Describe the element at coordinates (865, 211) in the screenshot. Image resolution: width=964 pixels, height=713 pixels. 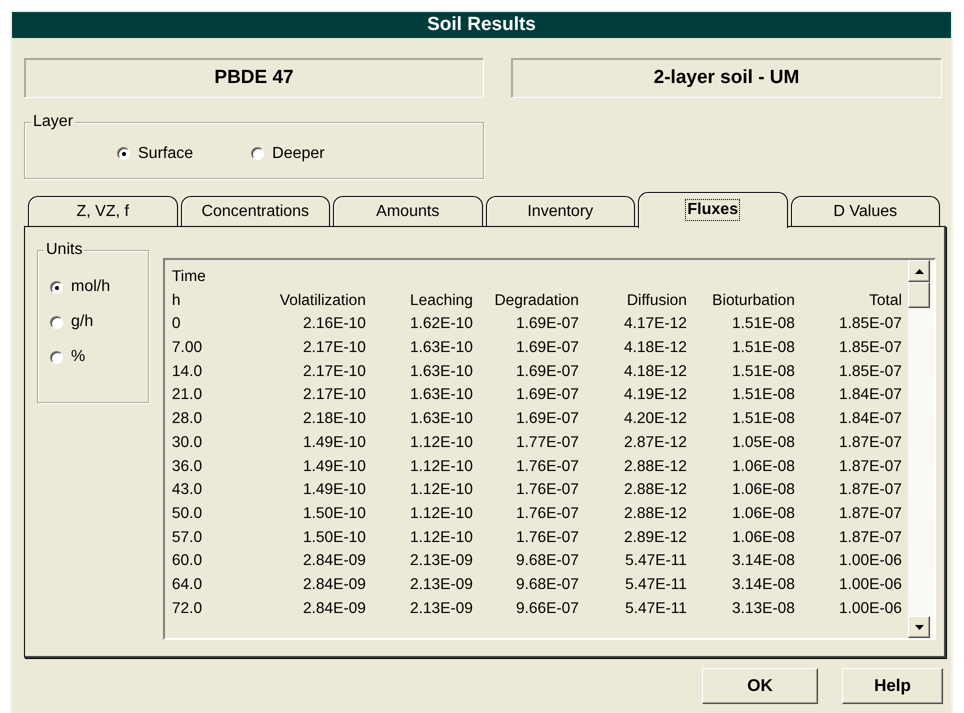
I see `tab: D Values` at that location.